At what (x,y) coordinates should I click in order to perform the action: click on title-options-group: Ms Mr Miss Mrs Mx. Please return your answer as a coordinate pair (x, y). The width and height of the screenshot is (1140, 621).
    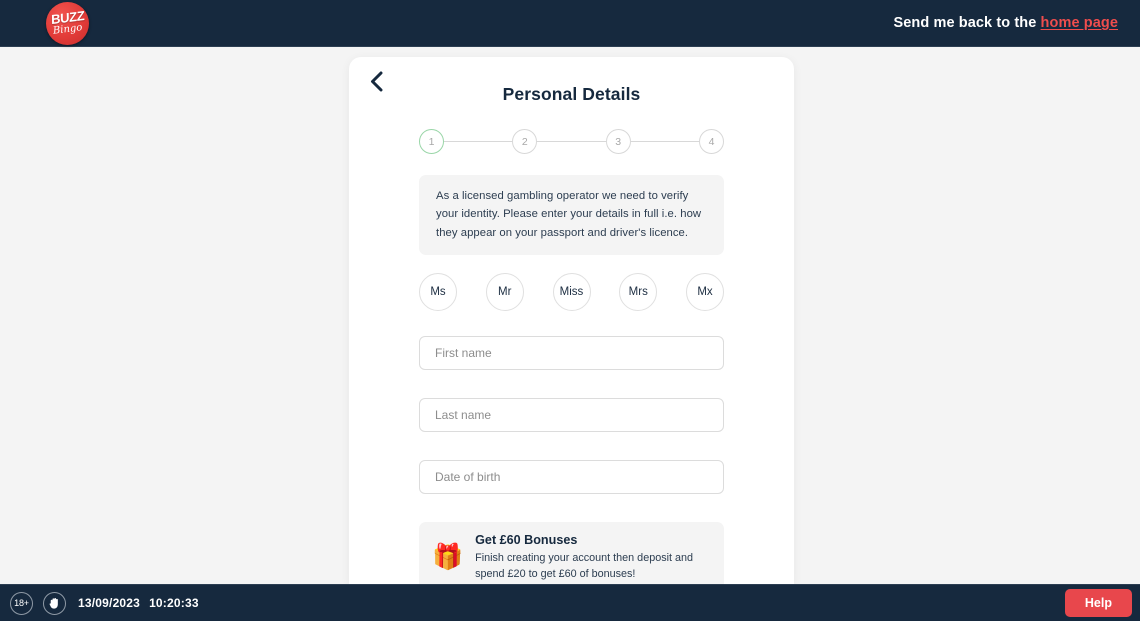
    Looking at the image, I should click on (571, 291).